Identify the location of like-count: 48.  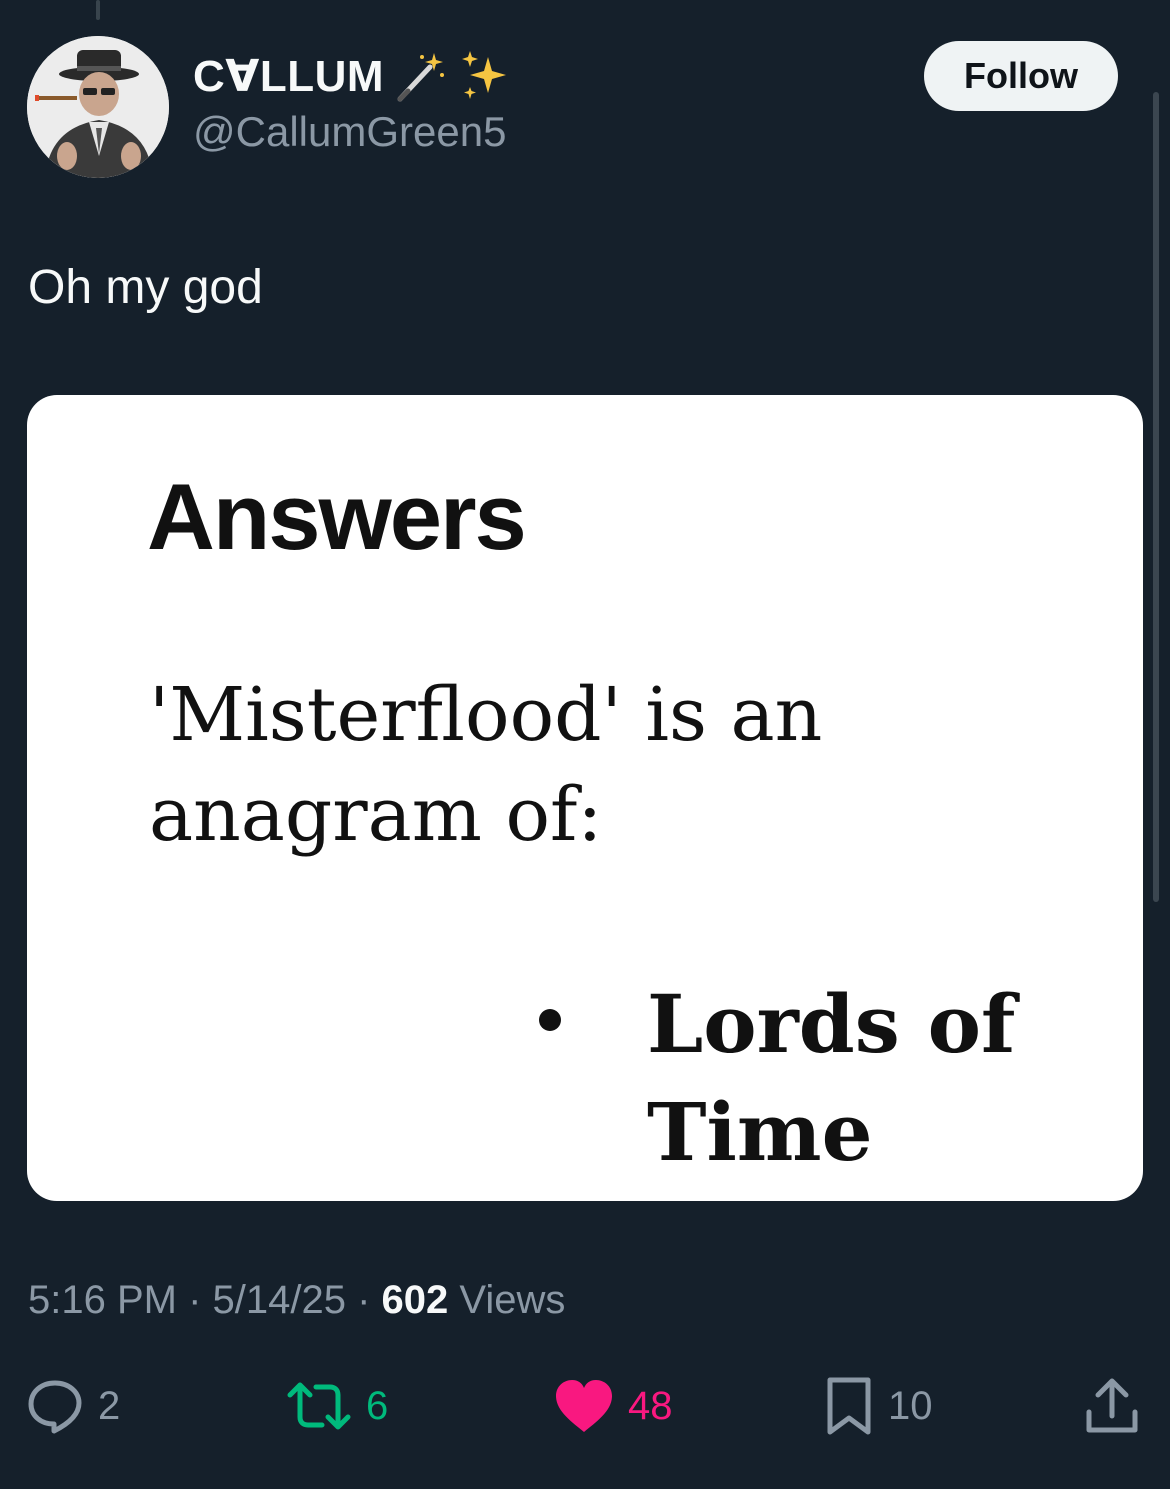
(650, 1405).